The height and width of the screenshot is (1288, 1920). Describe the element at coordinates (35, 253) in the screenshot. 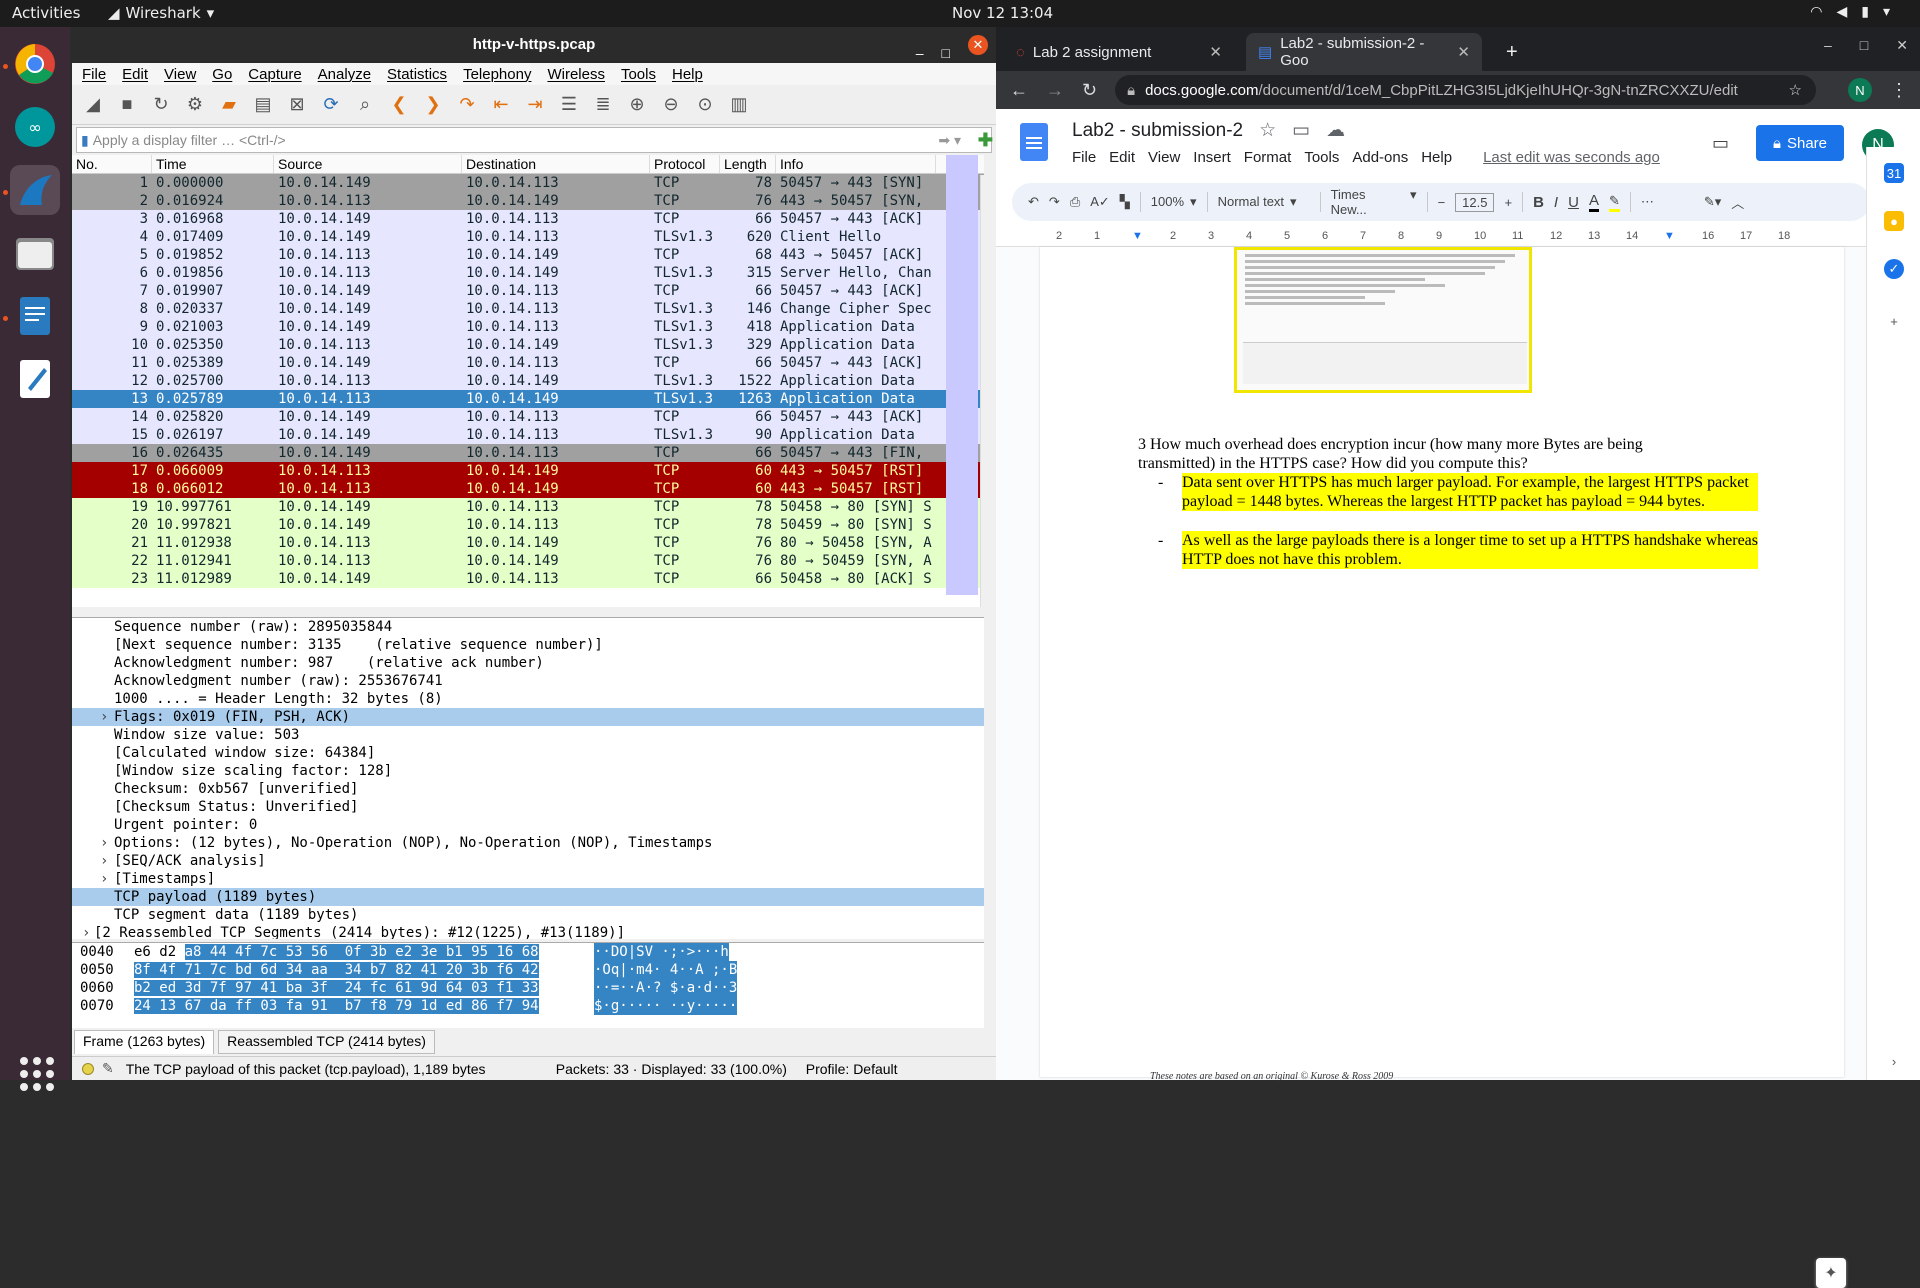

I see `files-icon` at that location.